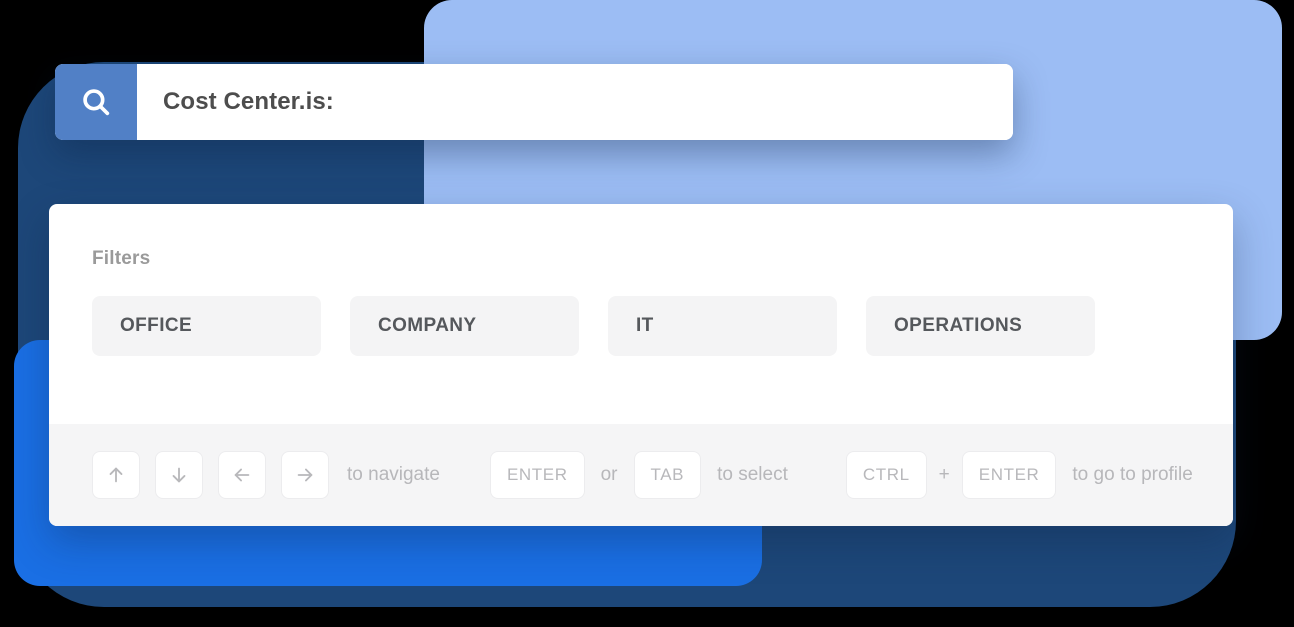  I want to click on filter-chip-list: OFFICE COMPANY IT OPERATIONS, so click(641, 326).